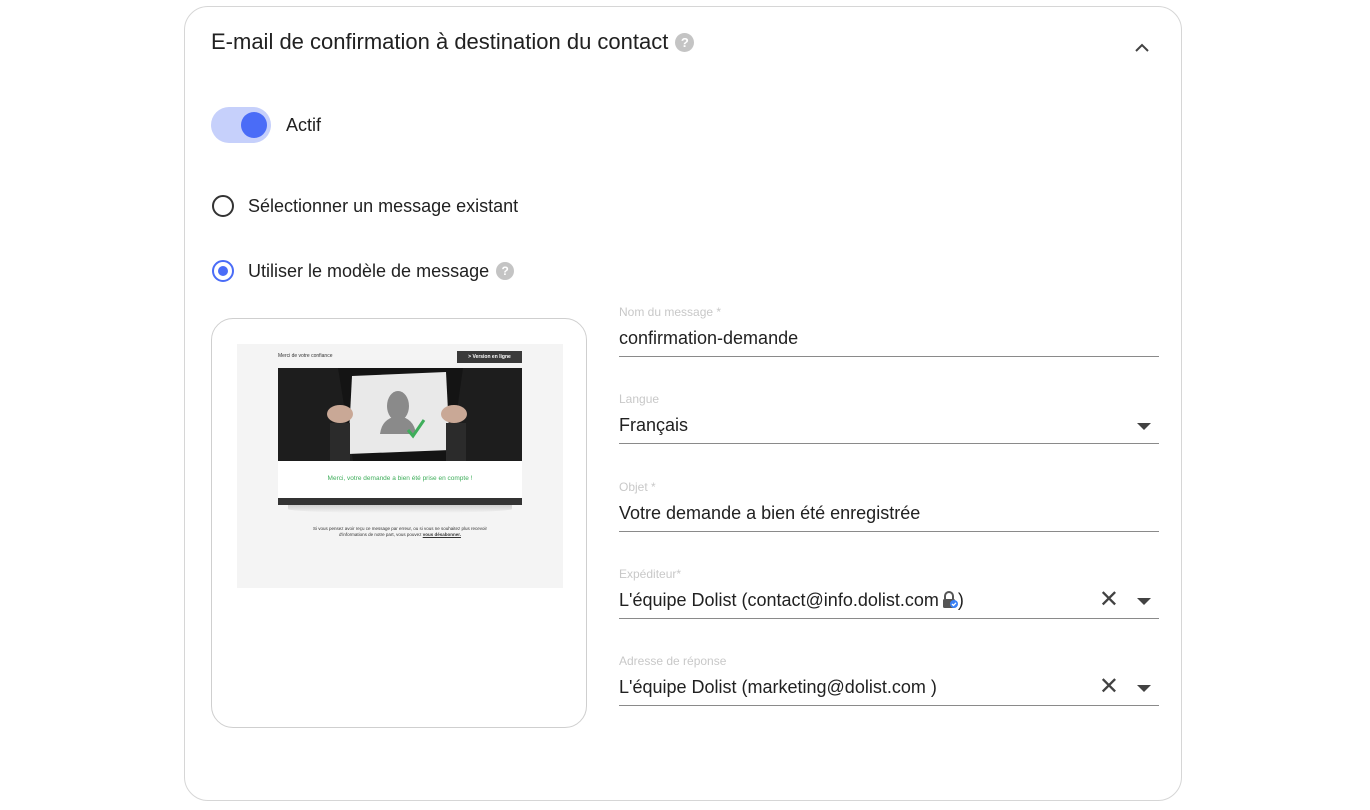 This screenshot has height=810, width=1370. Describe the element at coordinates (639, 399) in the screenshot. I see `language-label: Langue` at that location.